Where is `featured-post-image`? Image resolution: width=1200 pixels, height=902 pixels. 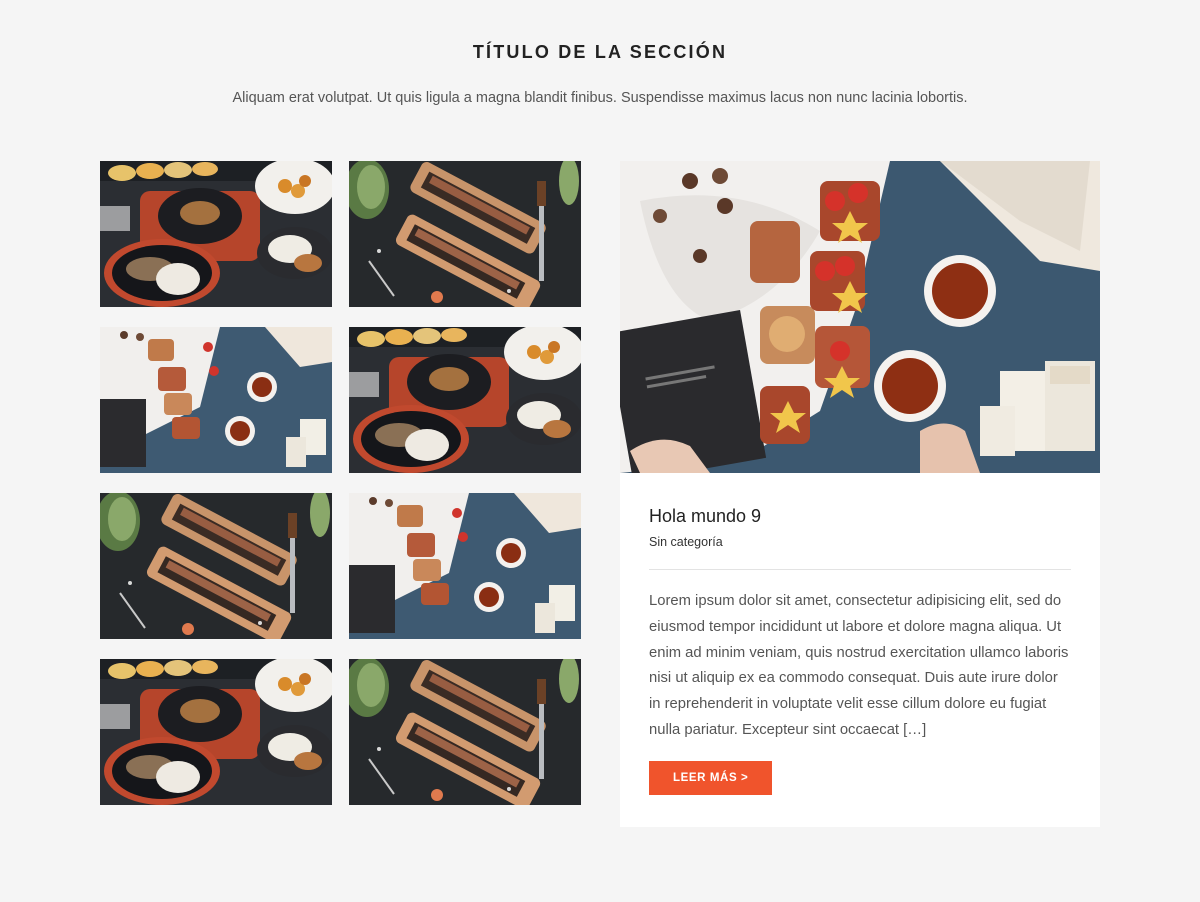 featured-post-image is located at coordinates (860, 317).